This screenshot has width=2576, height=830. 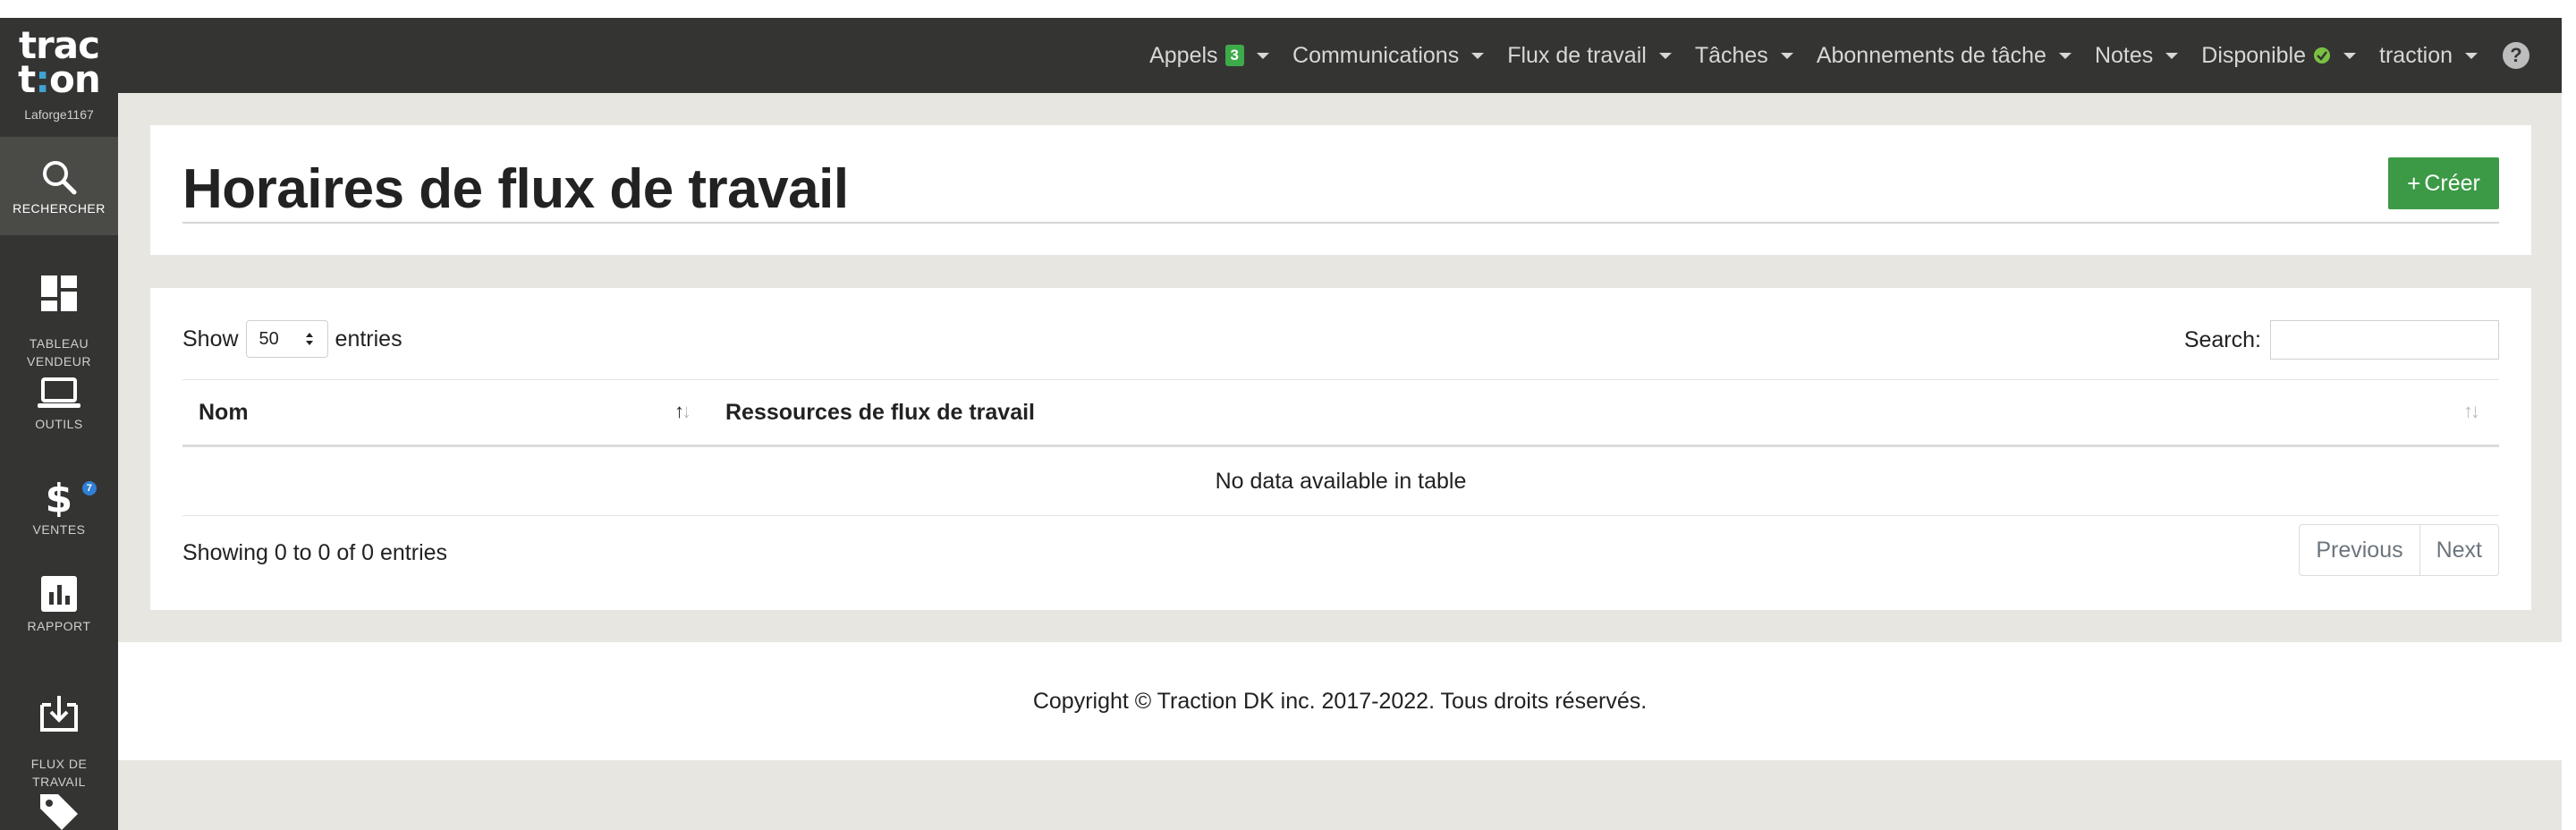 What do you see at coordinates (880, 412) in the screenshot?
I see `column-header-ressources: Ressources de flux de travail` at bounding box center [880, 412].